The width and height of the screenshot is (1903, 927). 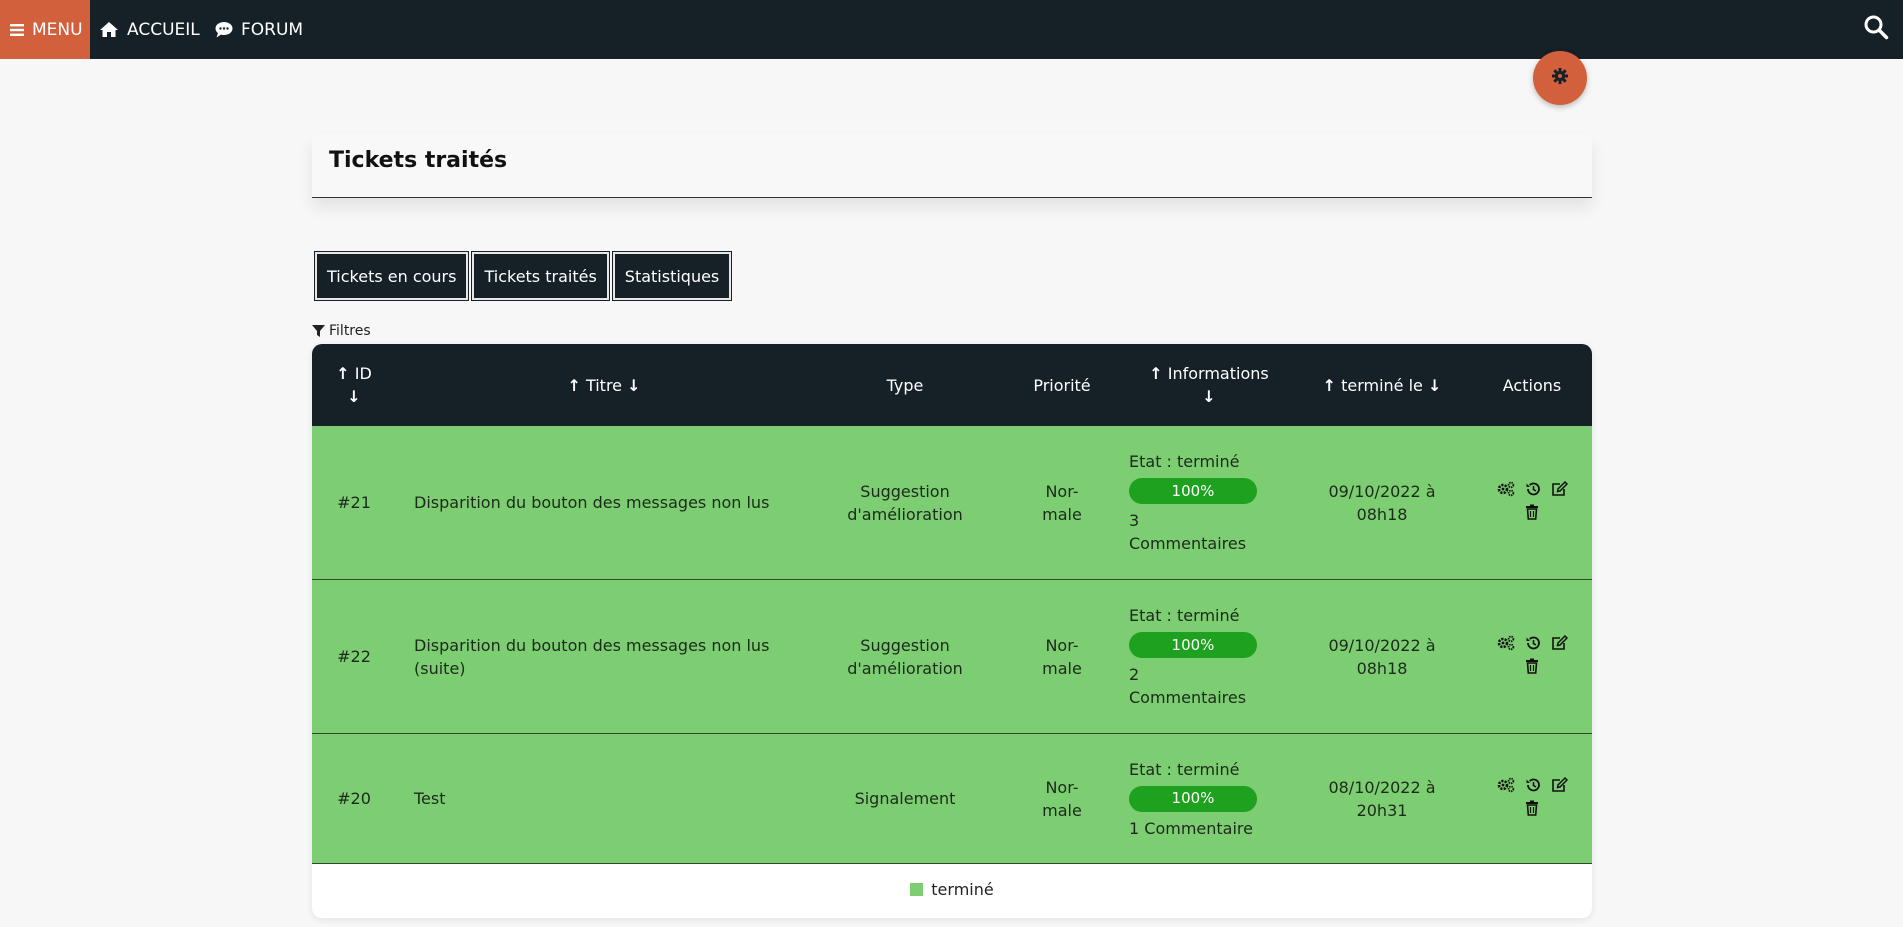 I want to click on sort-asc-title-icon: ↑, so click(x=573, y=385).